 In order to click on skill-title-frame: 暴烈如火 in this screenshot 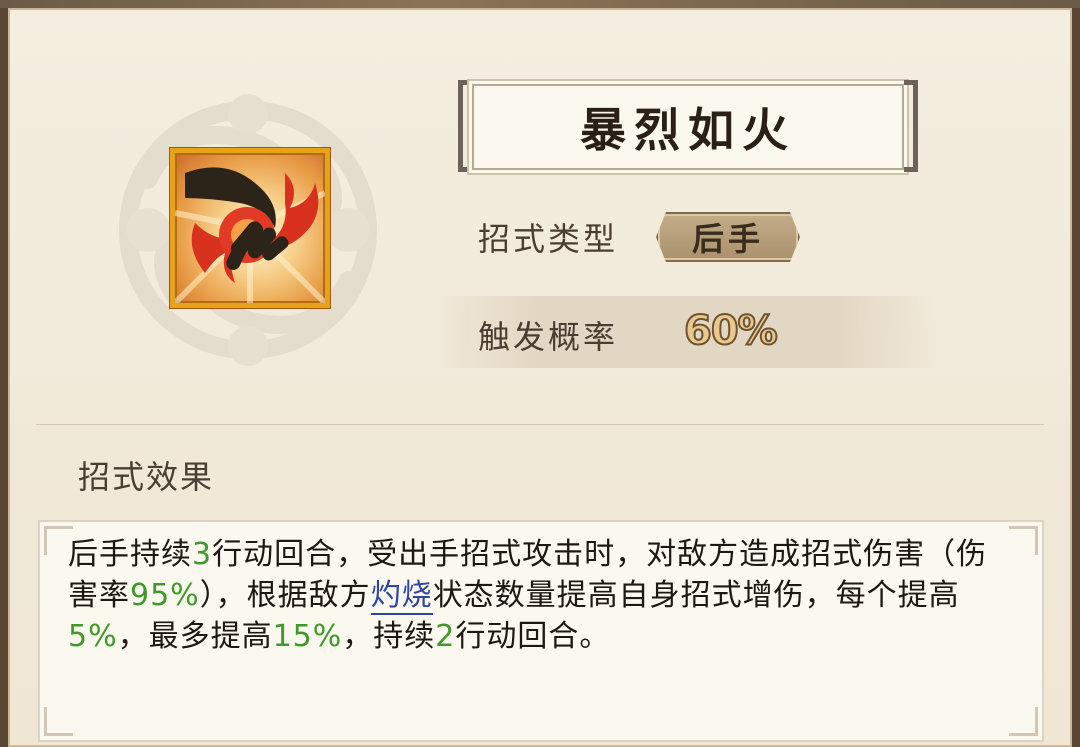, I will do `click(688, 126)`.